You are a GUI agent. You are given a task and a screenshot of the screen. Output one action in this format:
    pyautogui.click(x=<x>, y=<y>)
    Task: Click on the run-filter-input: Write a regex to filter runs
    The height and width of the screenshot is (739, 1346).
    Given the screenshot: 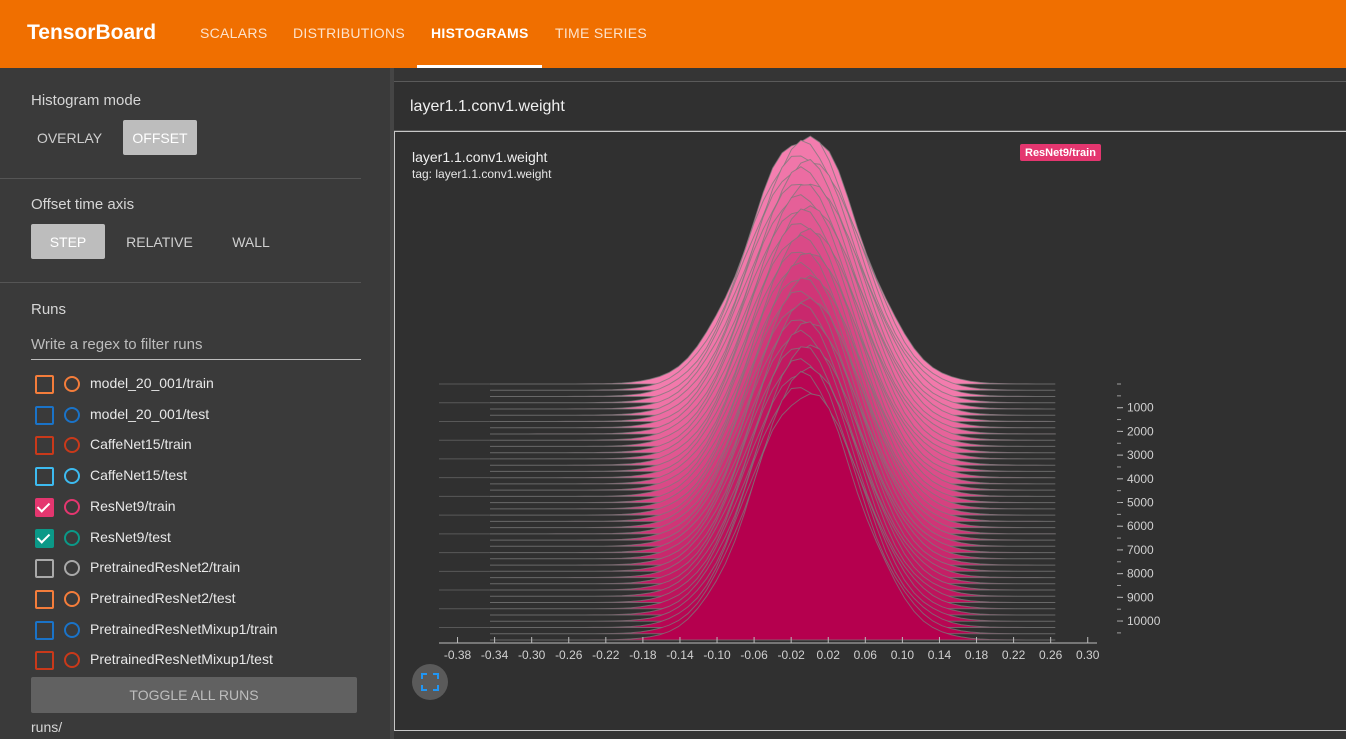 What is the action you would take?
    pyautogui.click(x=196, y=344)
    